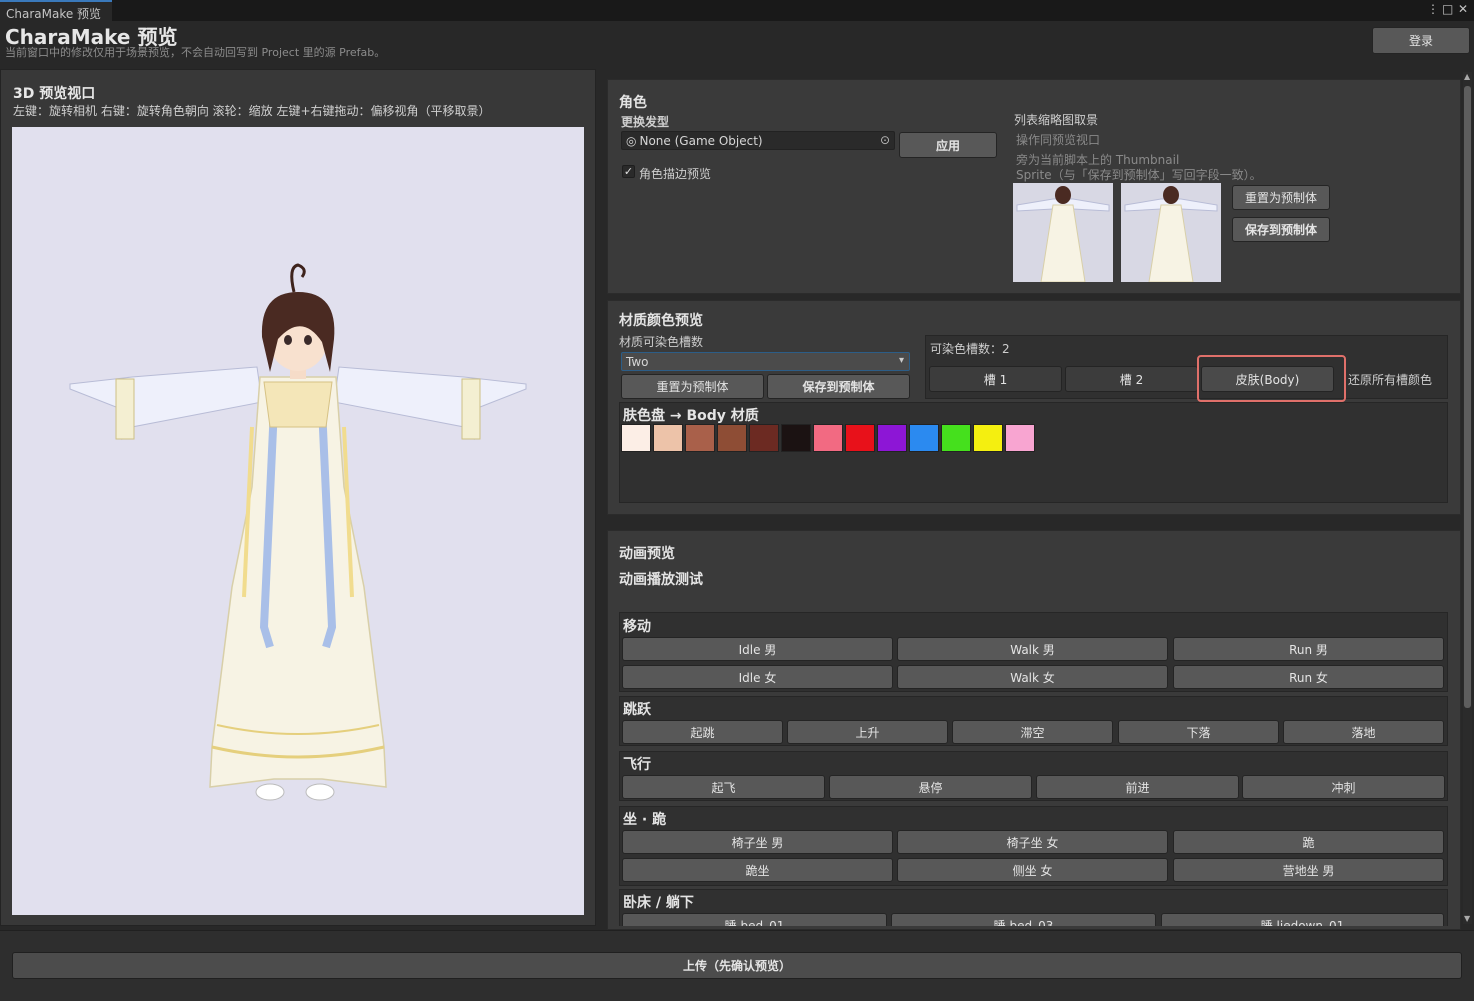 Image resolution: width=1474 pixels, height=1001 pixels. Describe the element at coordinates (901, 360) in the screenshot. I see `chevron-down-icon: ▾` at that location.